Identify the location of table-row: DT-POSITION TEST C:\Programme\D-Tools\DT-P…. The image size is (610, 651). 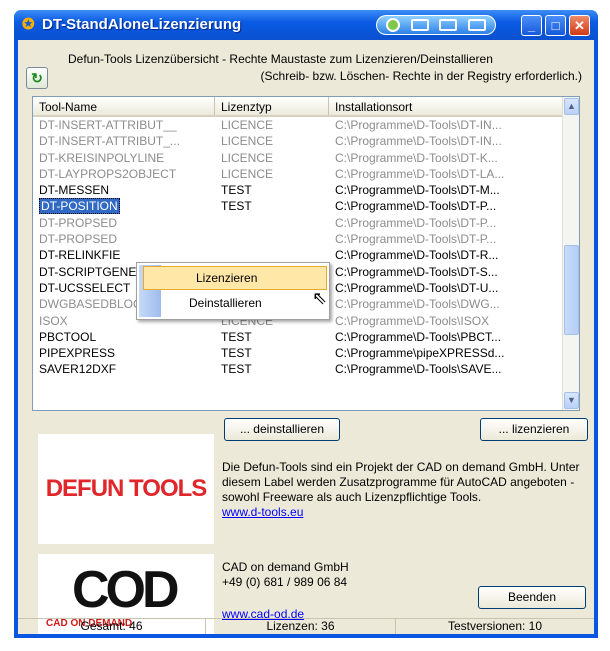
(298, 206).